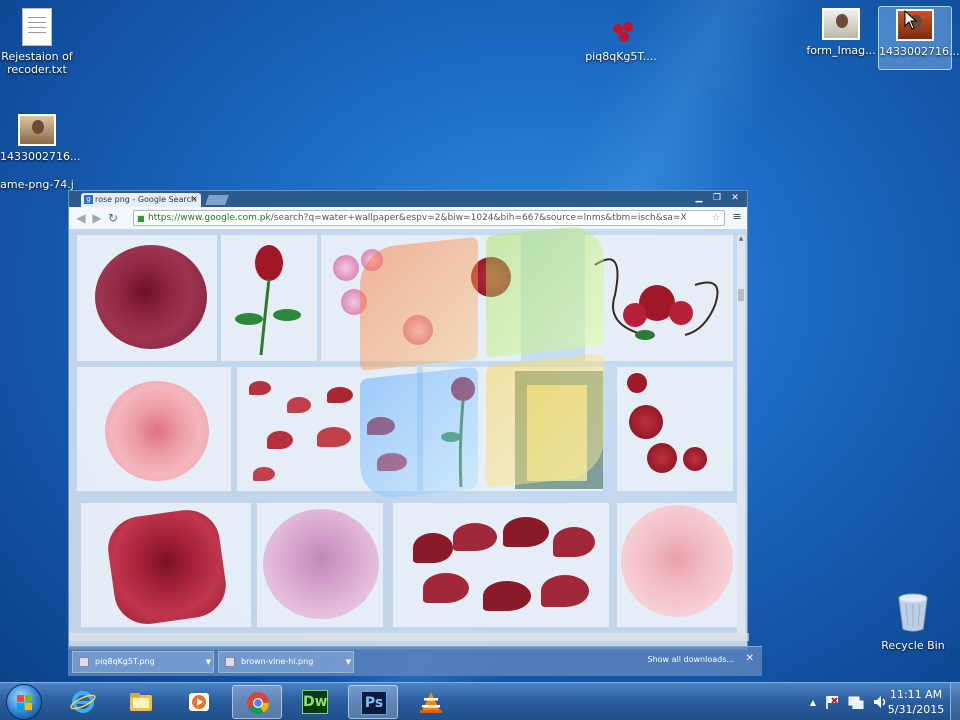  Describe the element at coordinates (911, 20) in the screenshot. I see `mouse-cursor-icon` at that location.